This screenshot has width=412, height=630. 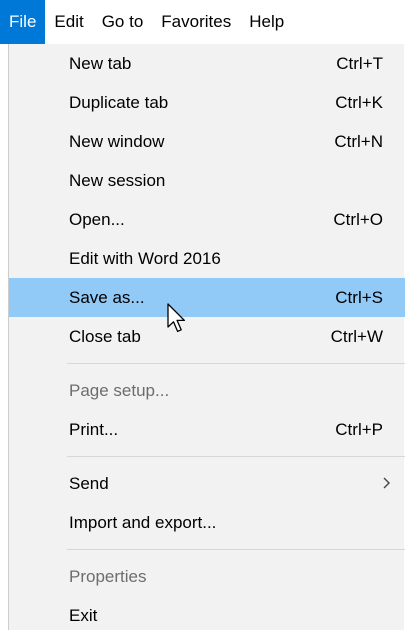 I want to click on menu-item-new-session: New session, so click(x=207, y=180).